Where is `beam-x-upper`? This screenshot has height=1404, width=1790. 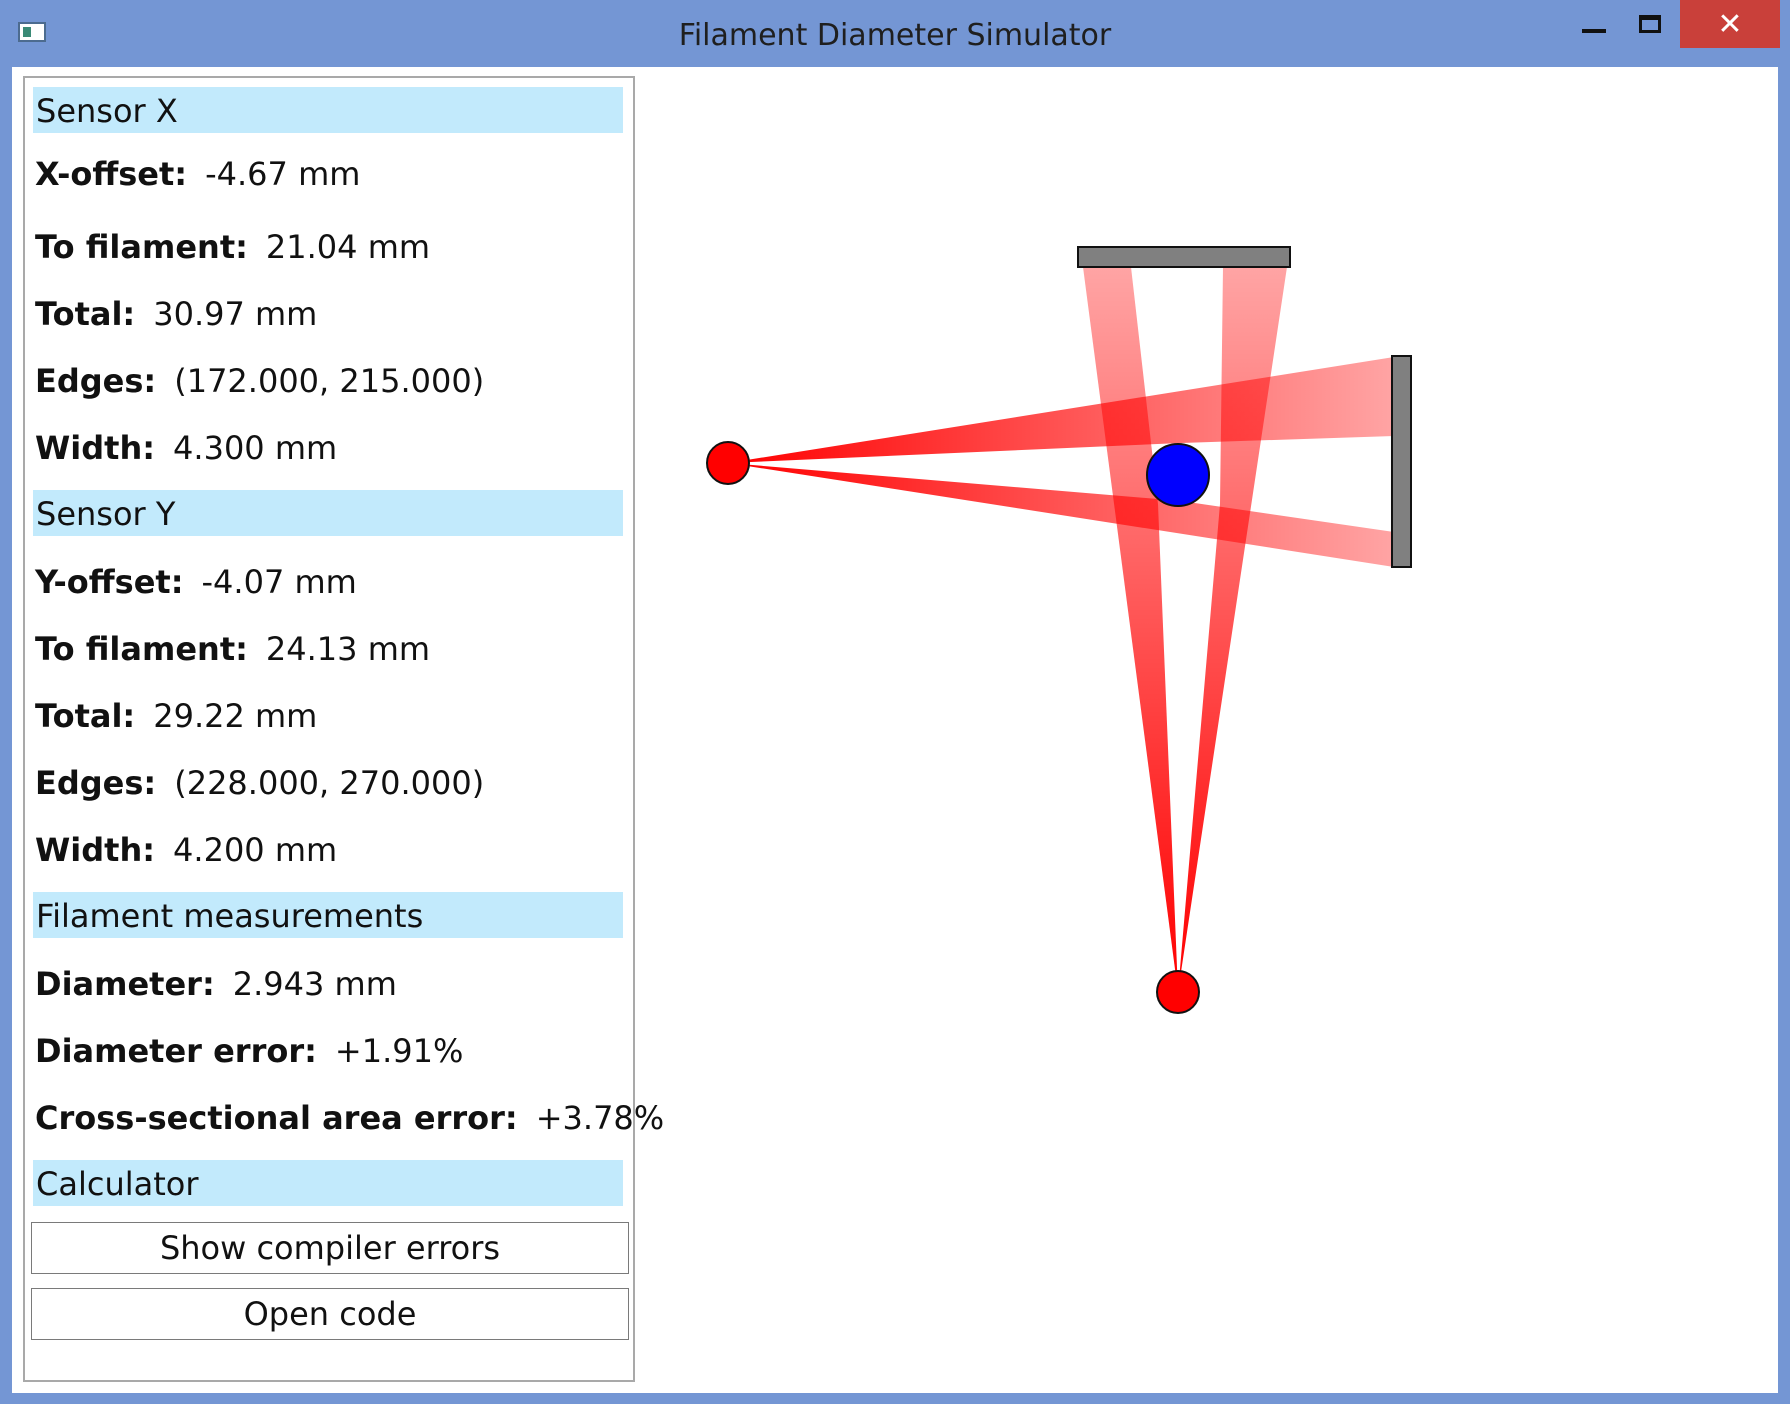 beam-x-upper is located at coordinates (1061, 410).